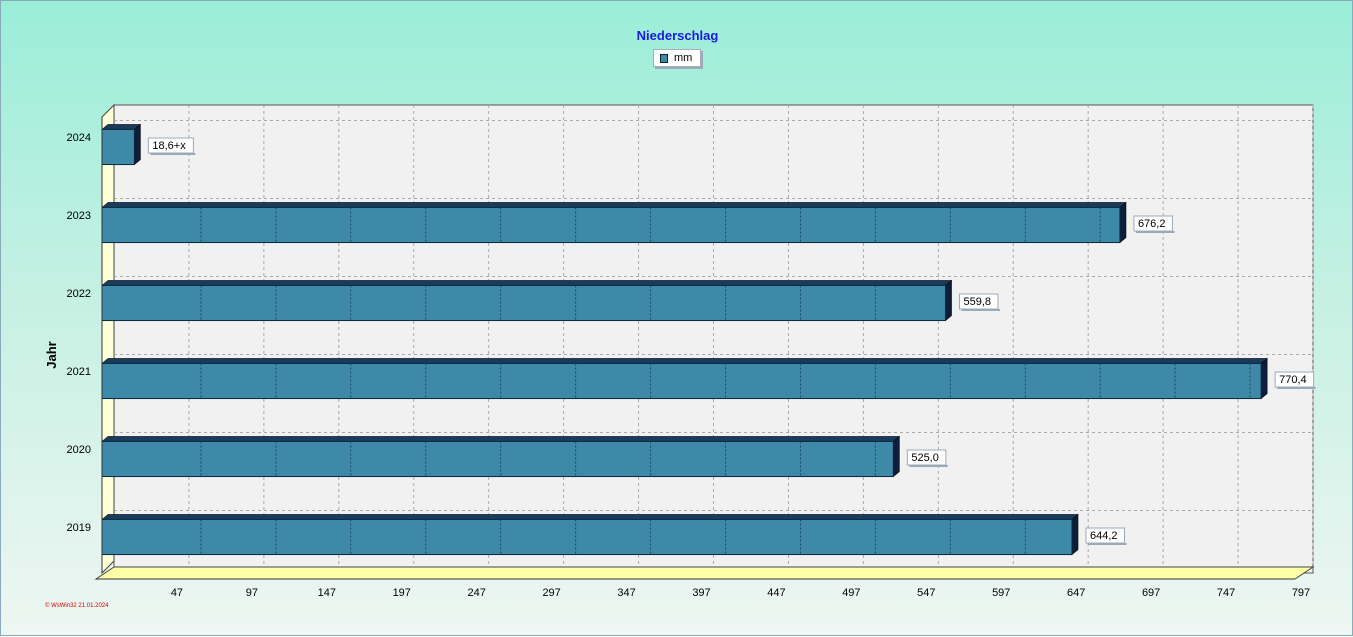  I want to click on x-tick-label: 747, so click(1226, 593).